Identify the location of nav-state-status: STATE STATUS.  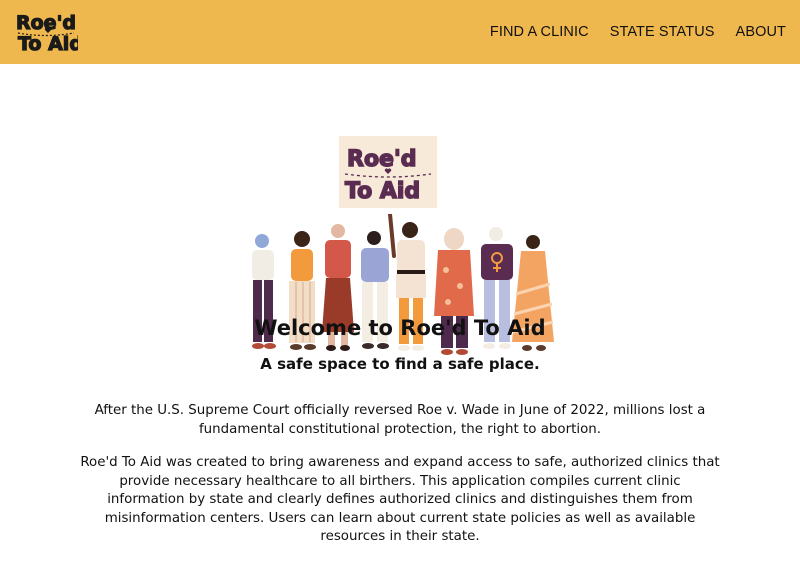
(662, 32).